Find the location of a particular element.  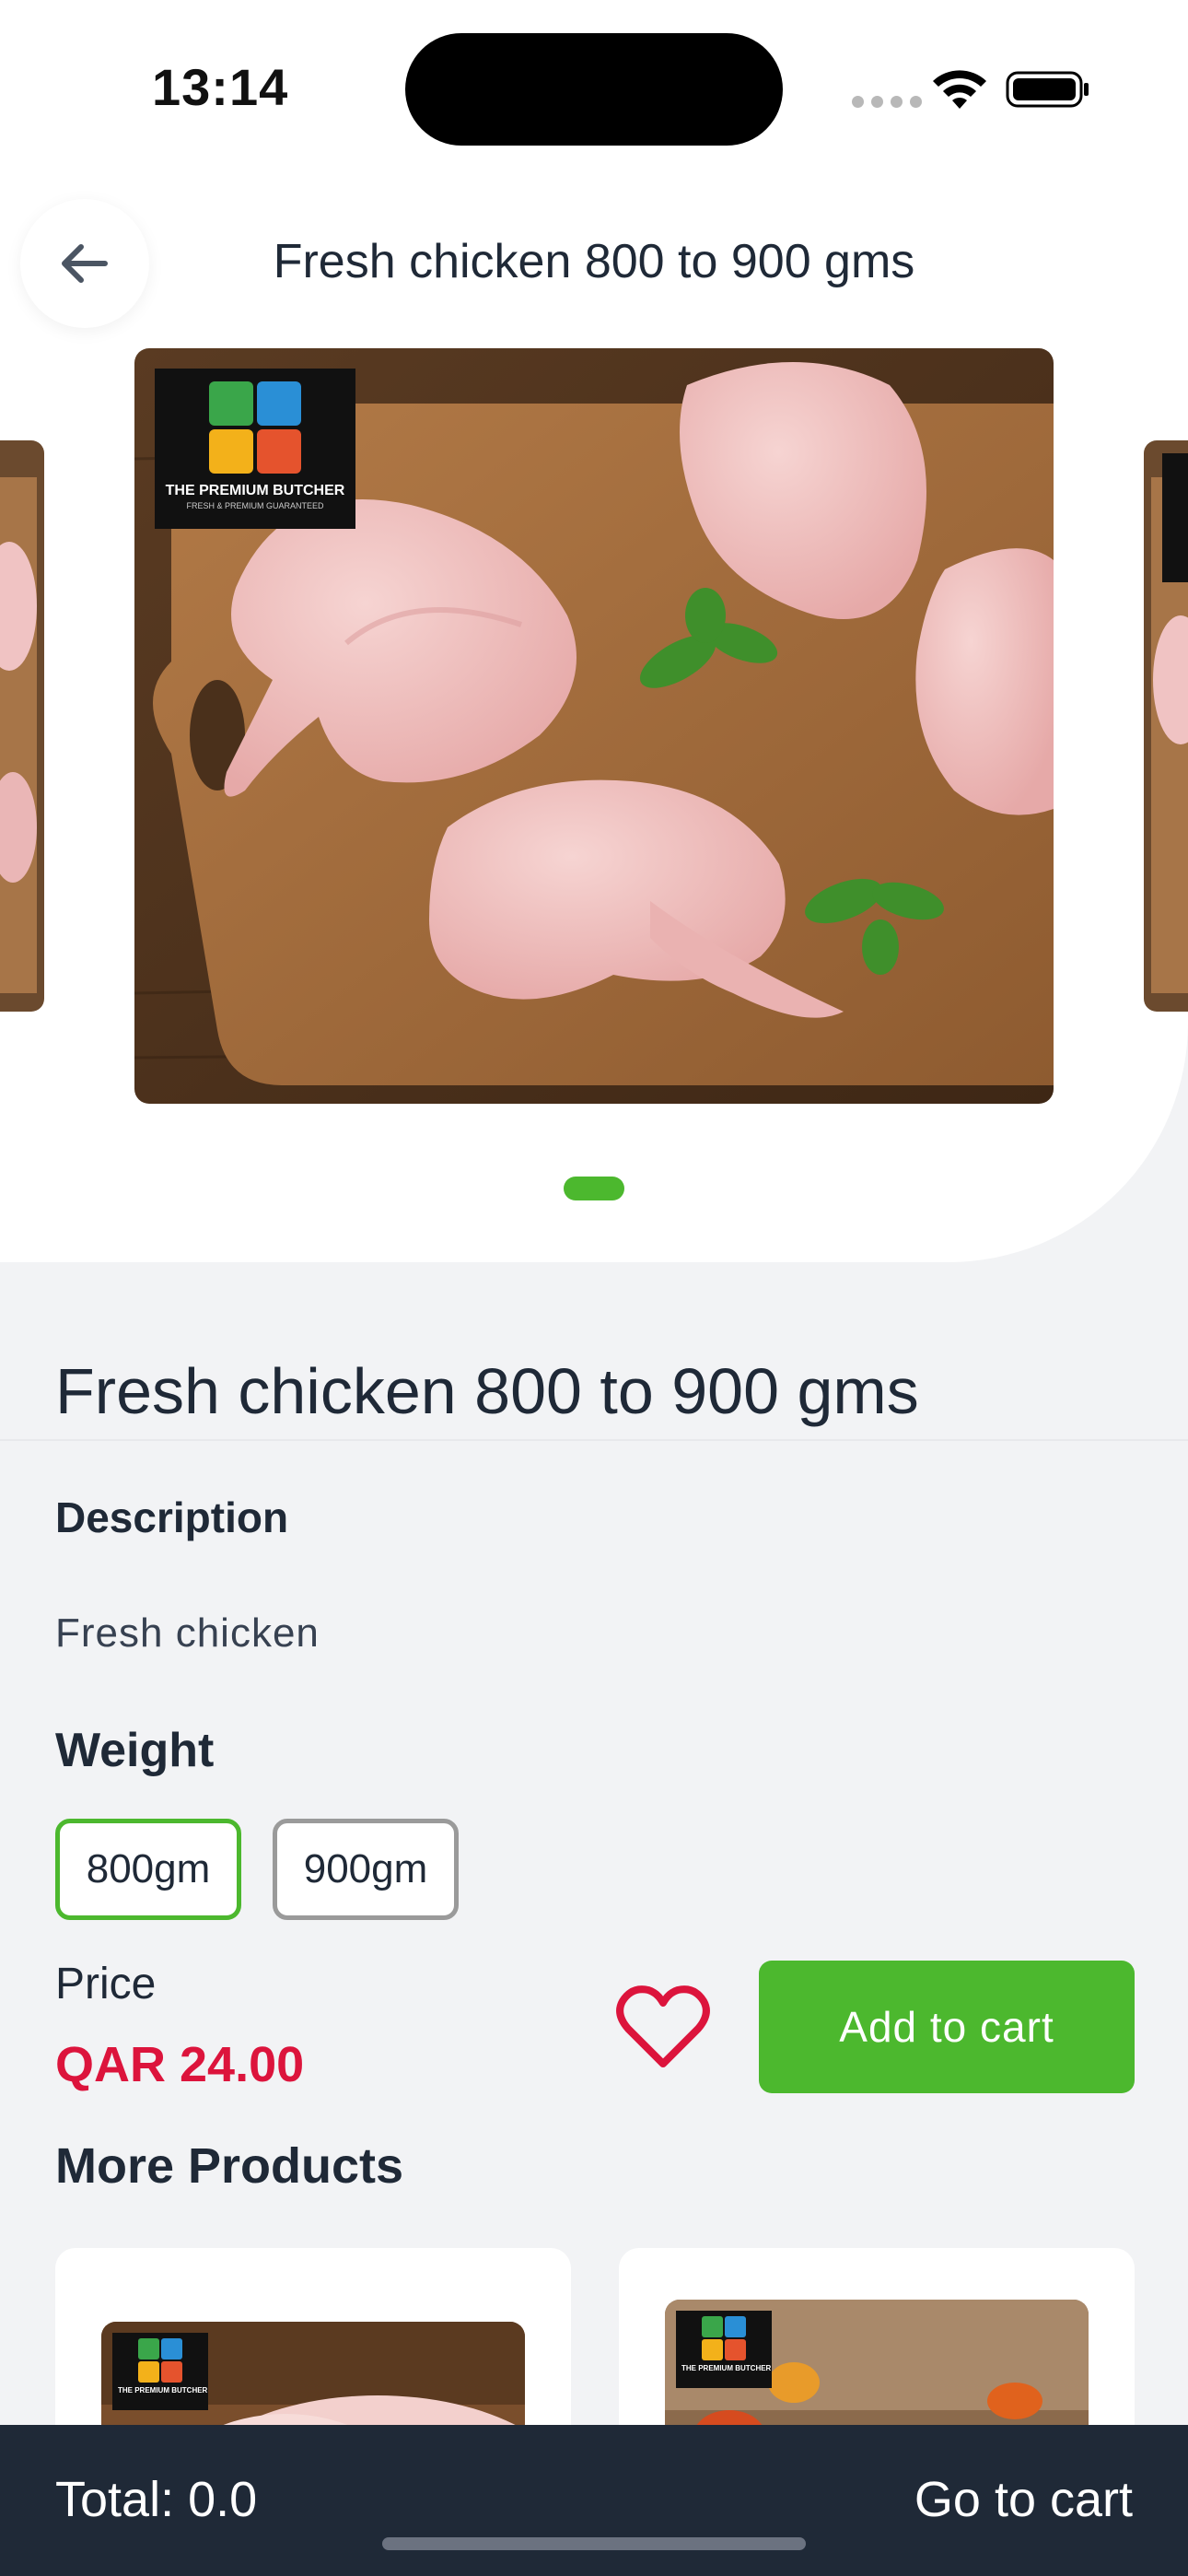

back-button is located at coordinates (84, 263).